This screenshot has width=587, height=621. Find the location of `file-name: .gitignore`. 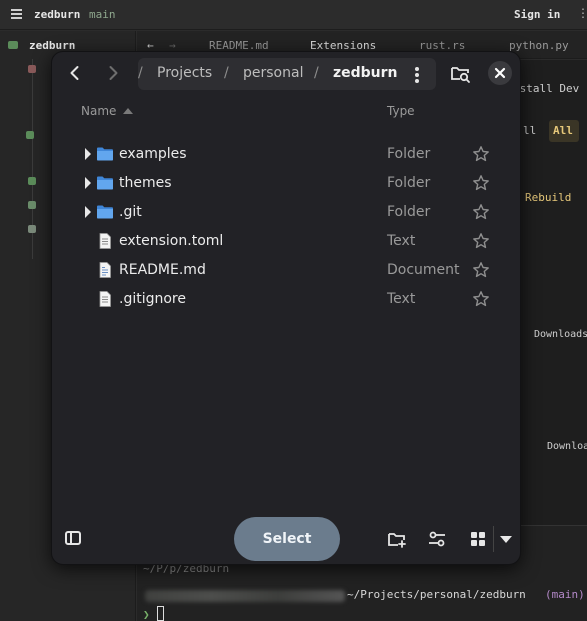

file-name: .gitignore is located at coordinates (152, 299).